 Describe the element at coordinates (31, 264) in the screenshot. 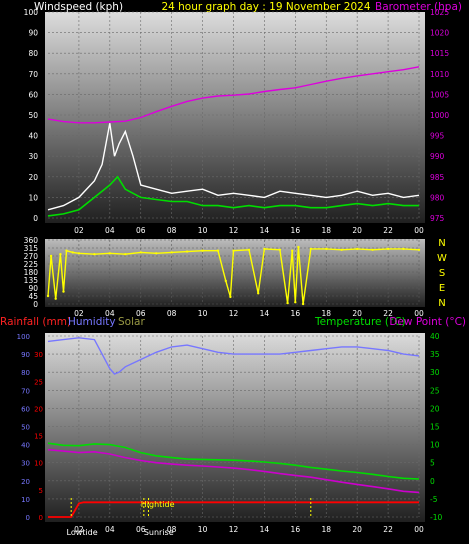

I see `direction-y-tick-label: 225` at that location.